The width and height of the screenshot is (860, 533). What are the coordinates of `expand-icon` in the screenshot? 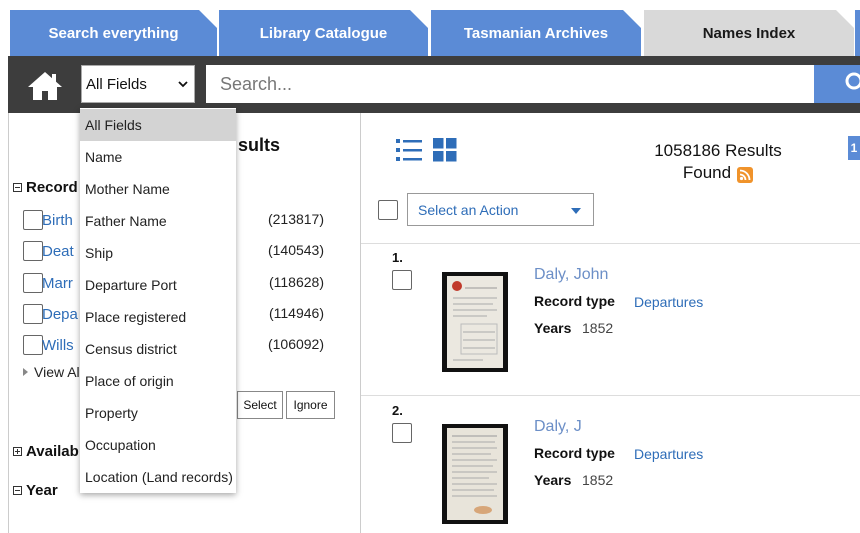 It's located at (17, 451).